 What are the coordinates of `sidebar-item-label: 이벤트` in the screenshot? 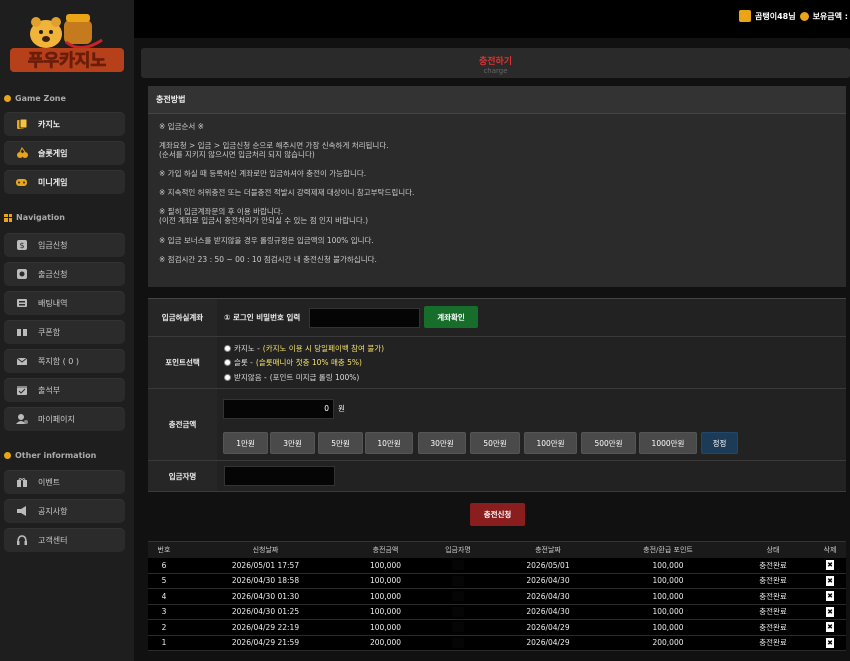 It's located at (49, 482).